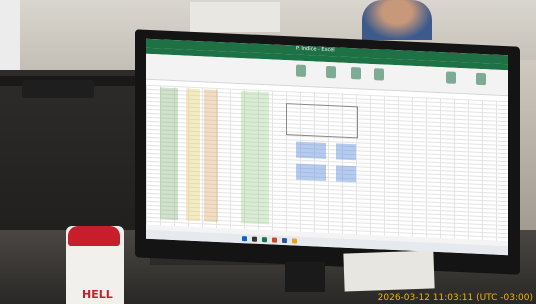  I want to click on white-device, so click(10, 37).